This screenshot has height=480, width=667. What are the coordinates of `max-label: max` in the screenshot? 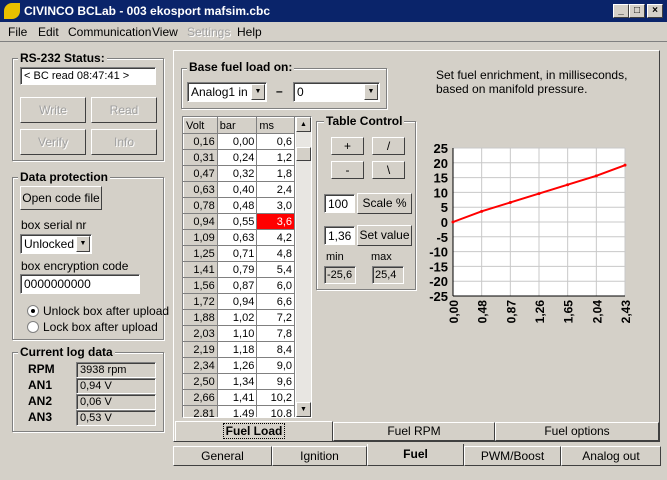 It's located at (381, 257).